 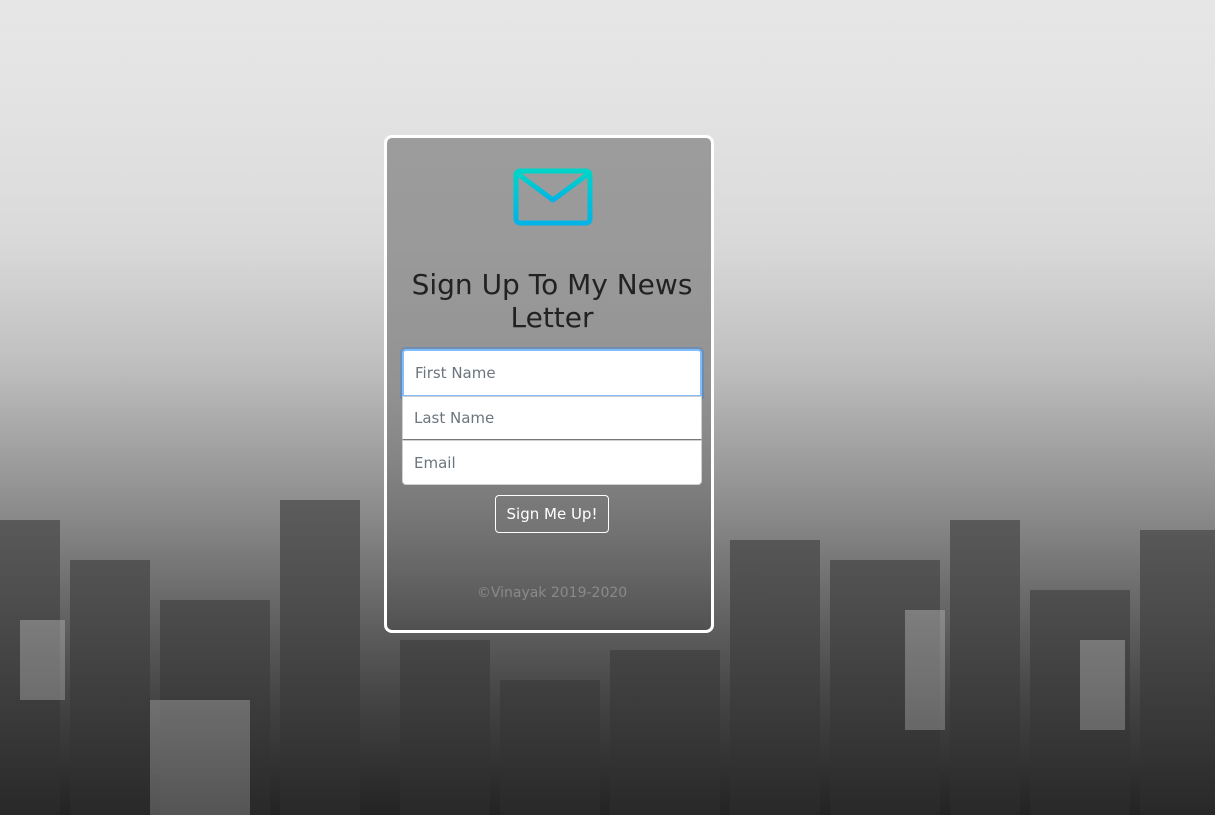 What do you see at coordinates (552, 514) in the screenshot?
I see `sign-me-up-button: Sign Me Up!` at bounding box center [552, 514].